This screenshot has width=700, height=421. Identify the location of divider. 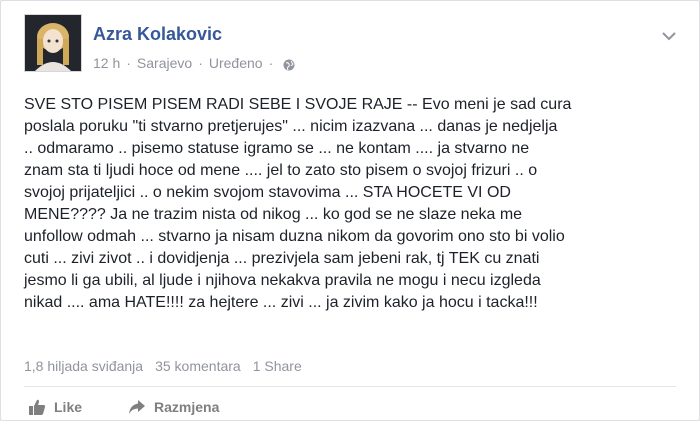
(350, 386).